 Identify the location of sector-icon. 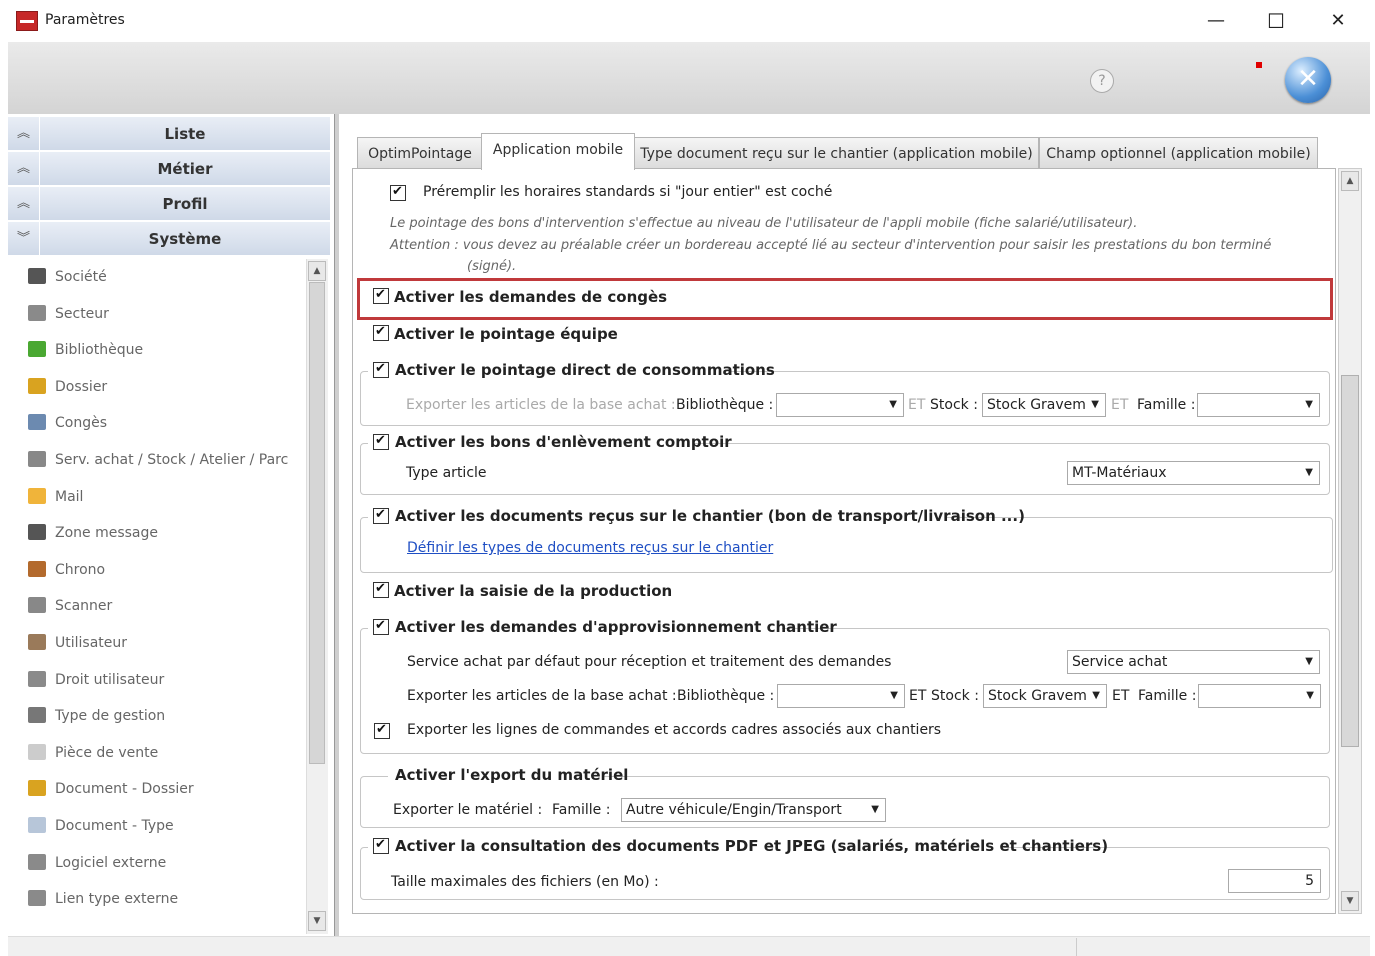
(37, 312).